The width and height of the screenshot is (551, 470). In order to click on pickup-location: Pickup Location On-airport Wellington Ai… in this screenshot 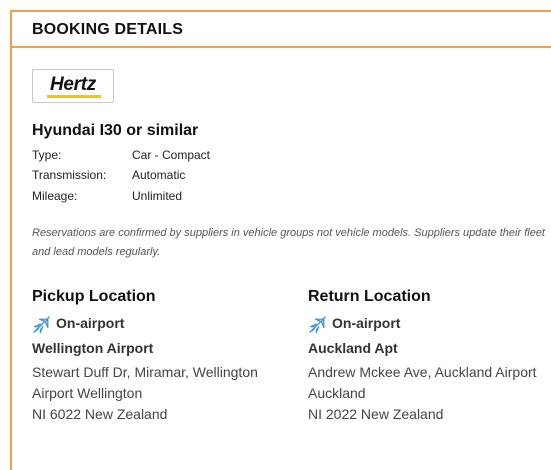, I will do `click(154, 356)`.